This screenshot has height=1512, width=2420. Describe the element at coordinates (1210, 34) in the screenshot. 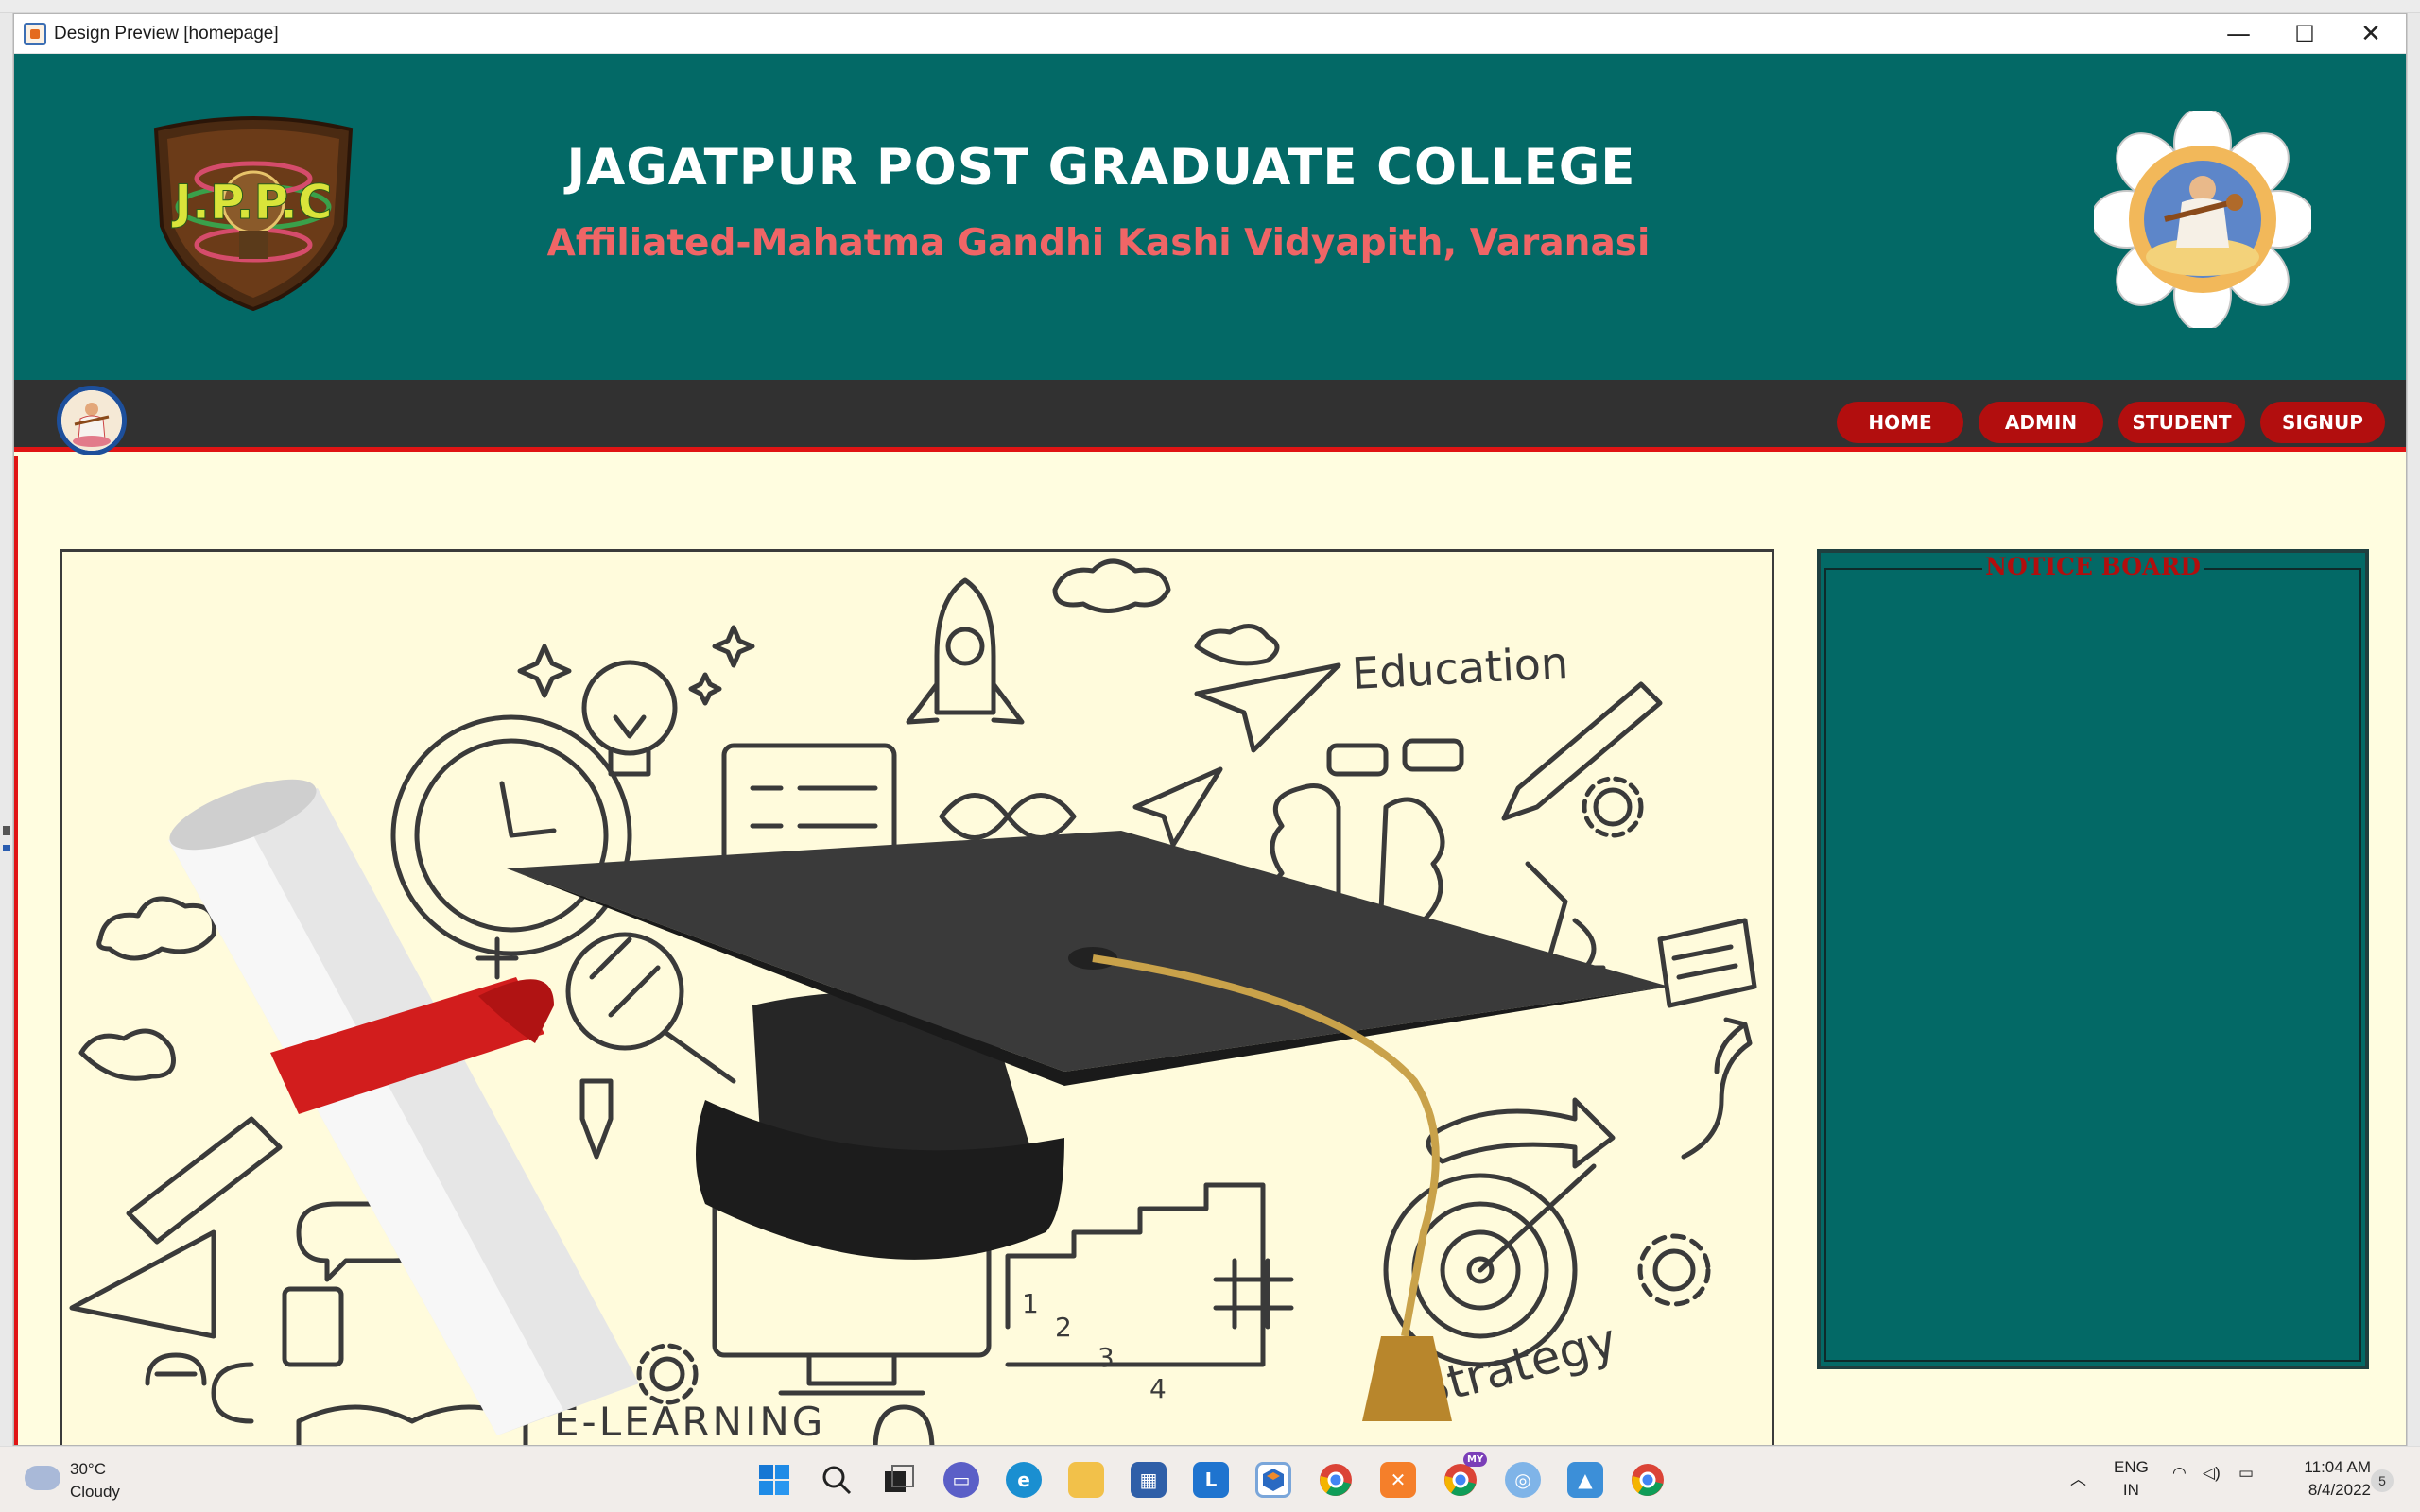

I see `title-bar: Design Preview [homepage] — ☐ ✕` at that location.